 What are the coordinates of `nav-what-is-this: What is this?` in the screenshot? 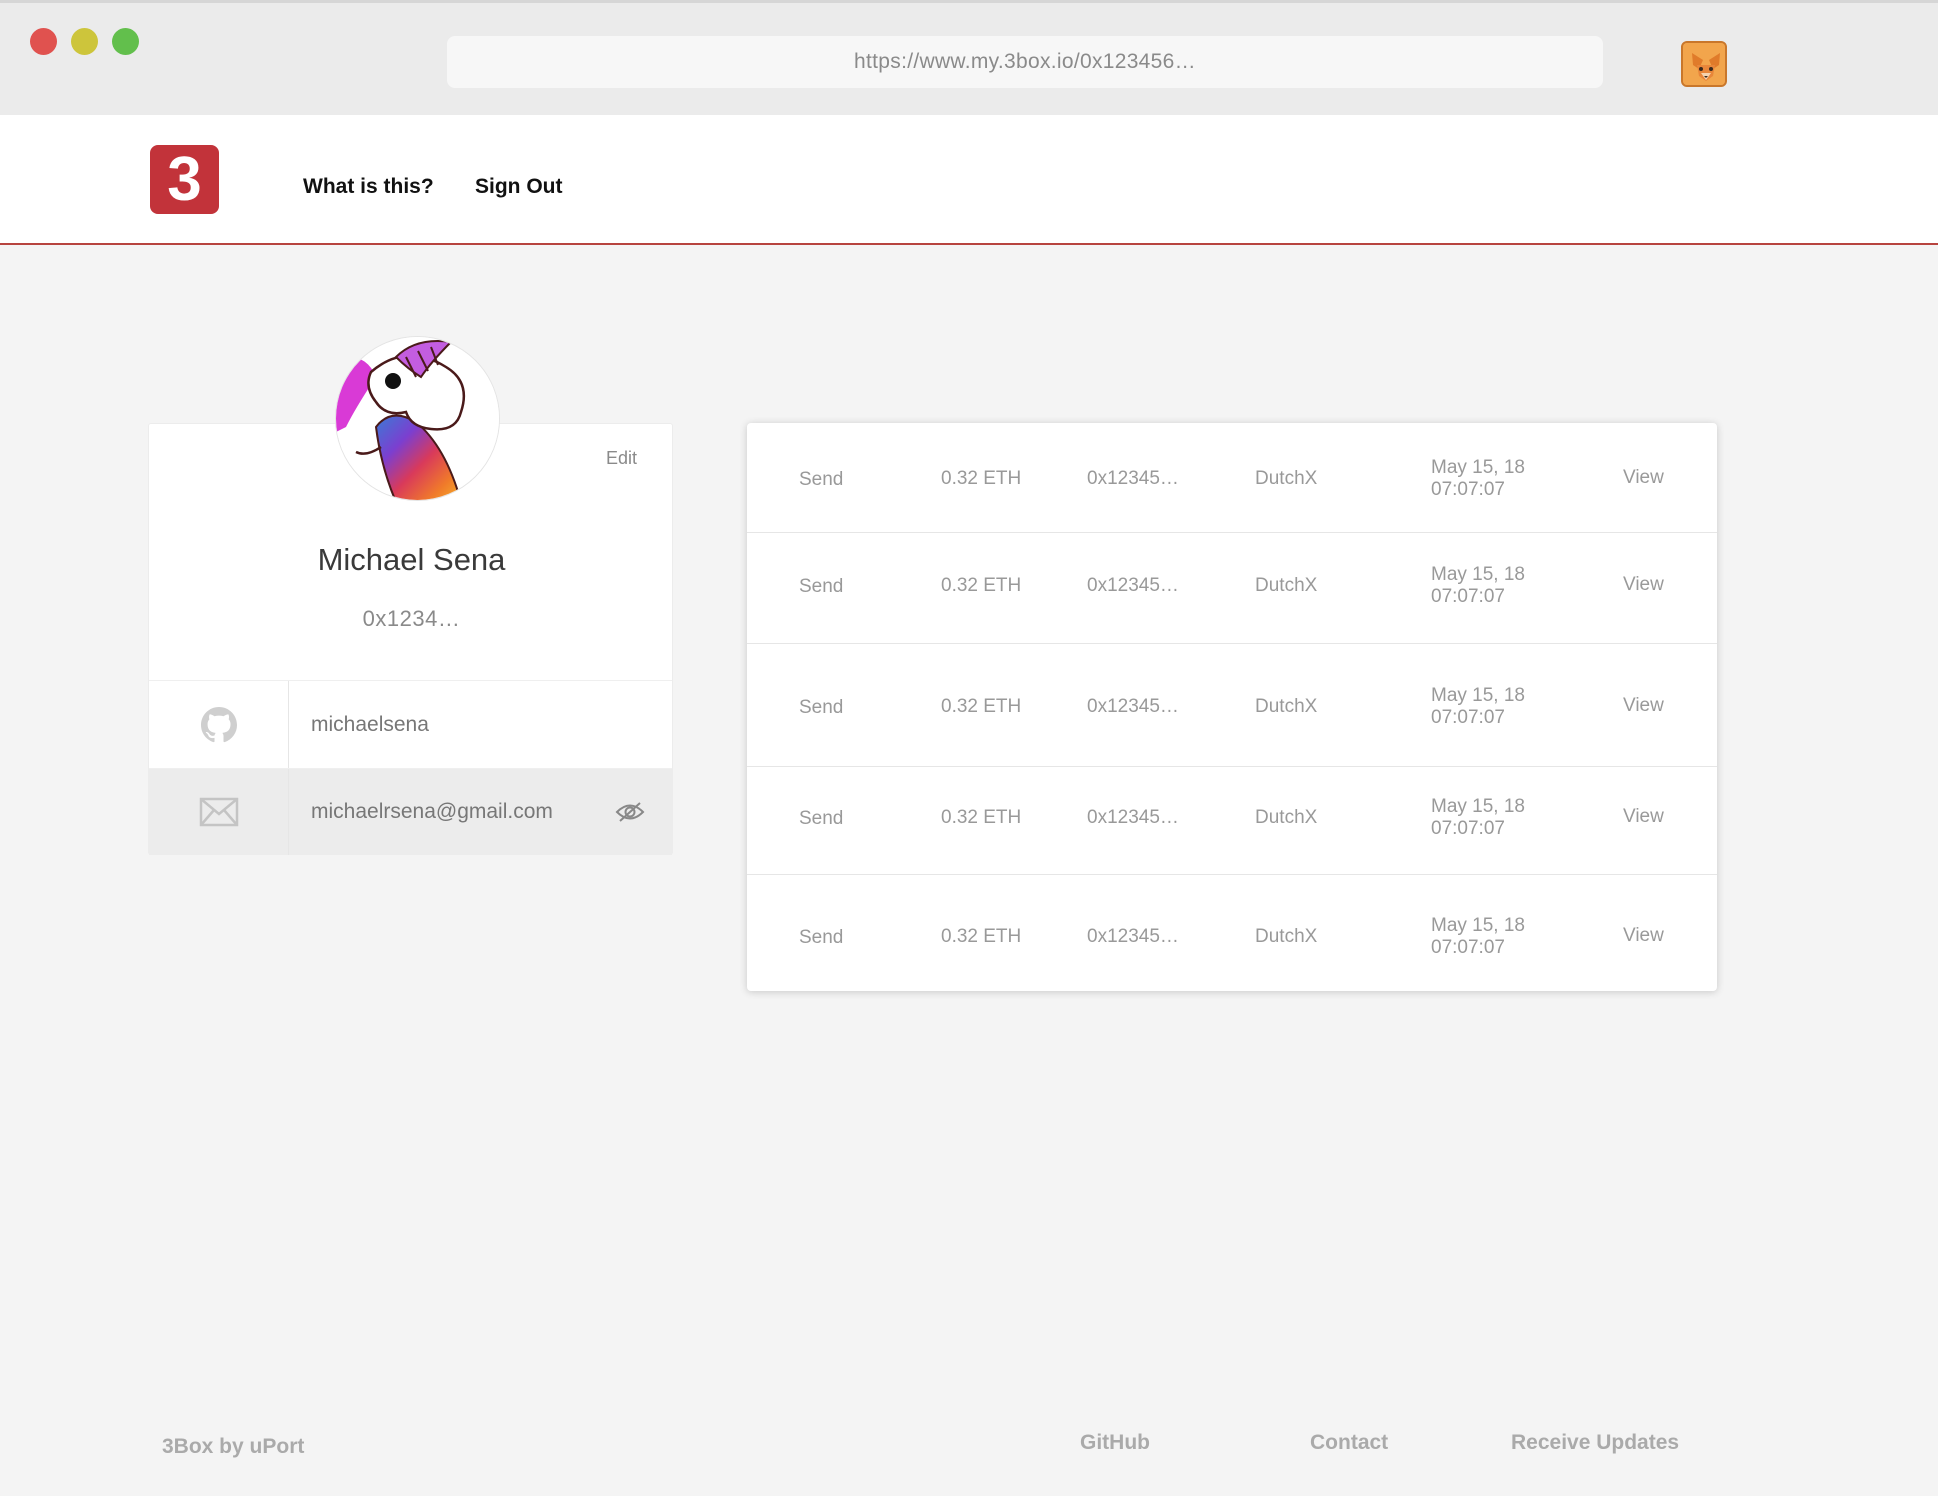 It's located at (368, 187).